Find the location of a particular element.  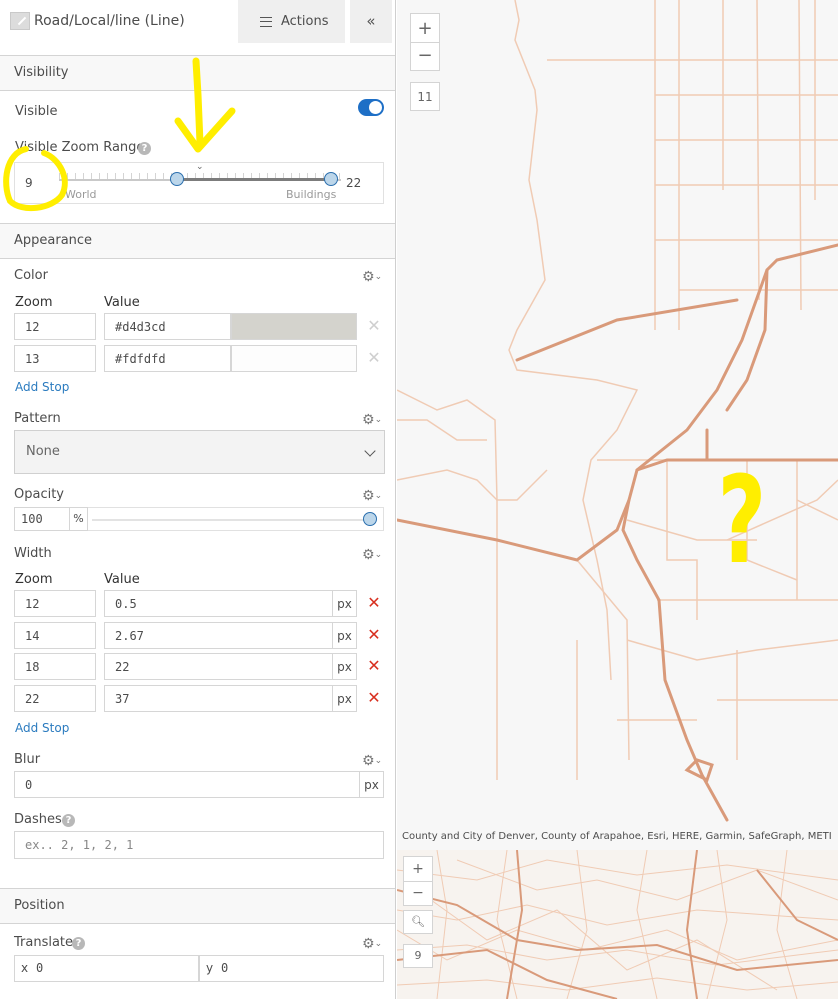

zoom-in-button: + is located at coordinates (425, 28).